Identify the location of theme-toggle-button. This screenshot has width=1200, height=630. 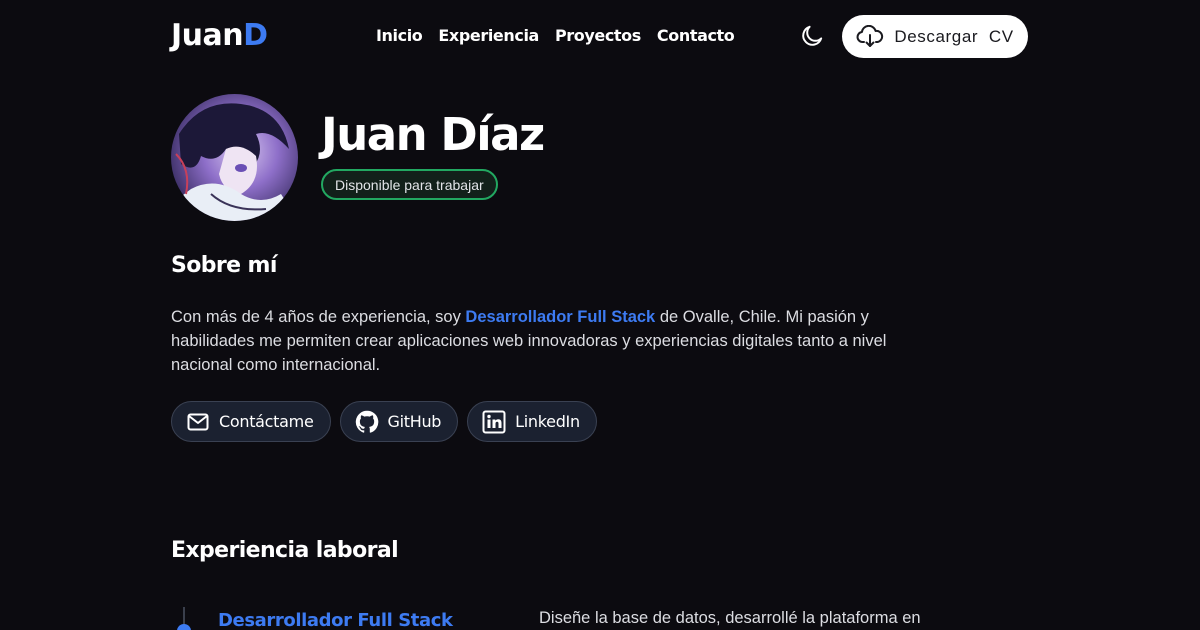
(812, 36).